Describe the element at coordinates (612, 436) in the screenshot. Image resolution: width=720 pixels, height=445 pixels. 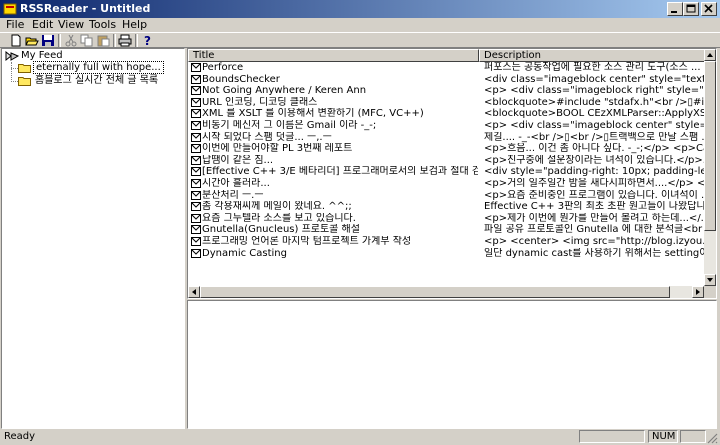
I see `status-panel` at that location.